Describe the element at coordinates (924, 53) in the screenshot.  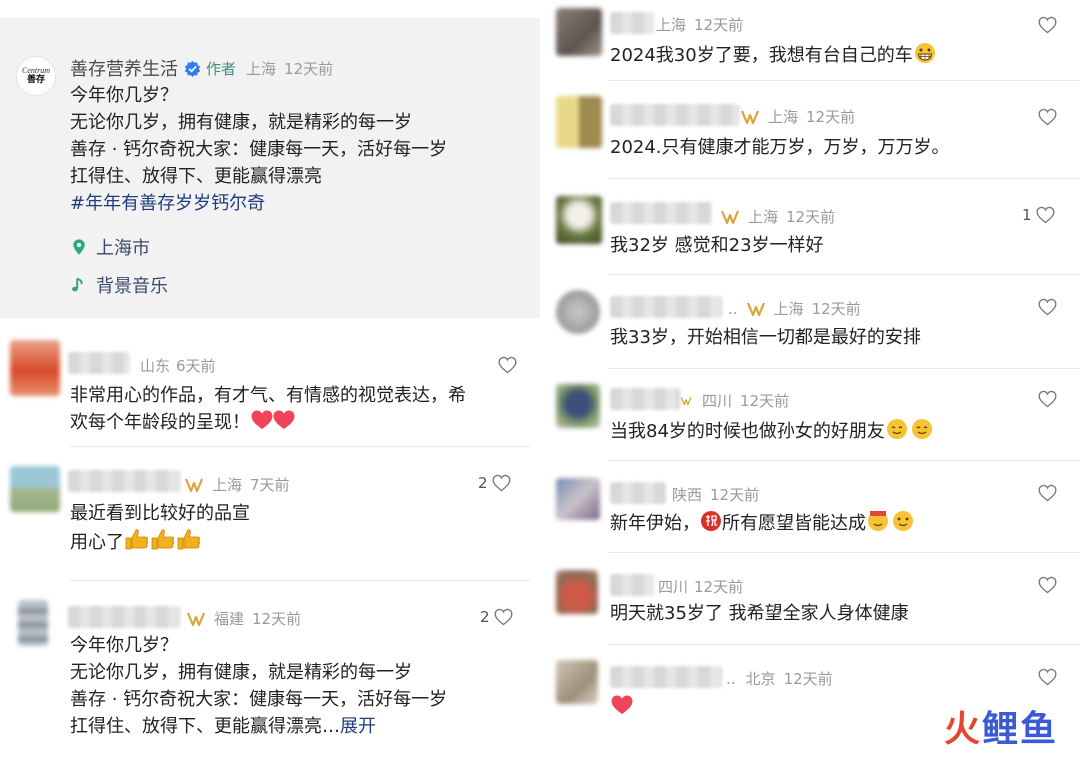
I see `grinning-emoji` at that location.